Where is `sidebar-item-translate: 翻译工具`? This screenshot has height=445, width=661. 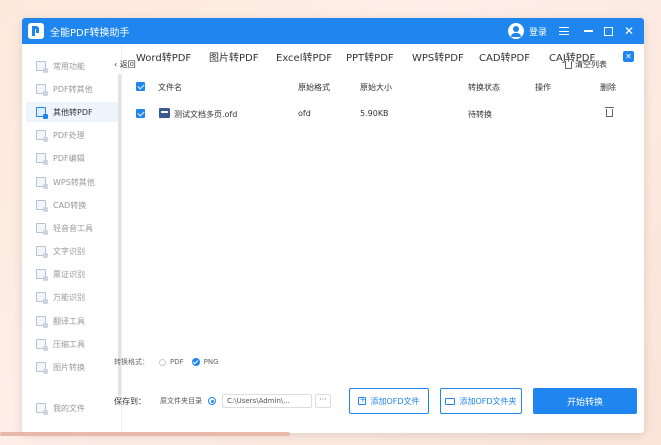 sidebar-item-translate: 翻译工具 is located at coordinates (72, 321).